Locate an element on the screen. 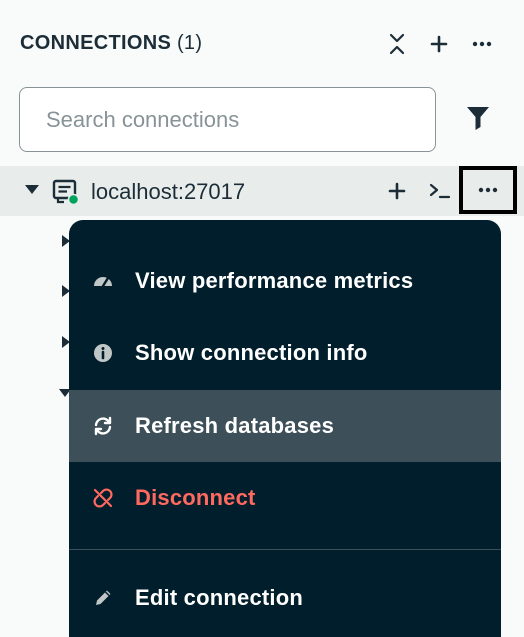 This screenshot has width=524, height=637. connections-header: CONNECTIONS (1) is located at coordinates (262, 44).